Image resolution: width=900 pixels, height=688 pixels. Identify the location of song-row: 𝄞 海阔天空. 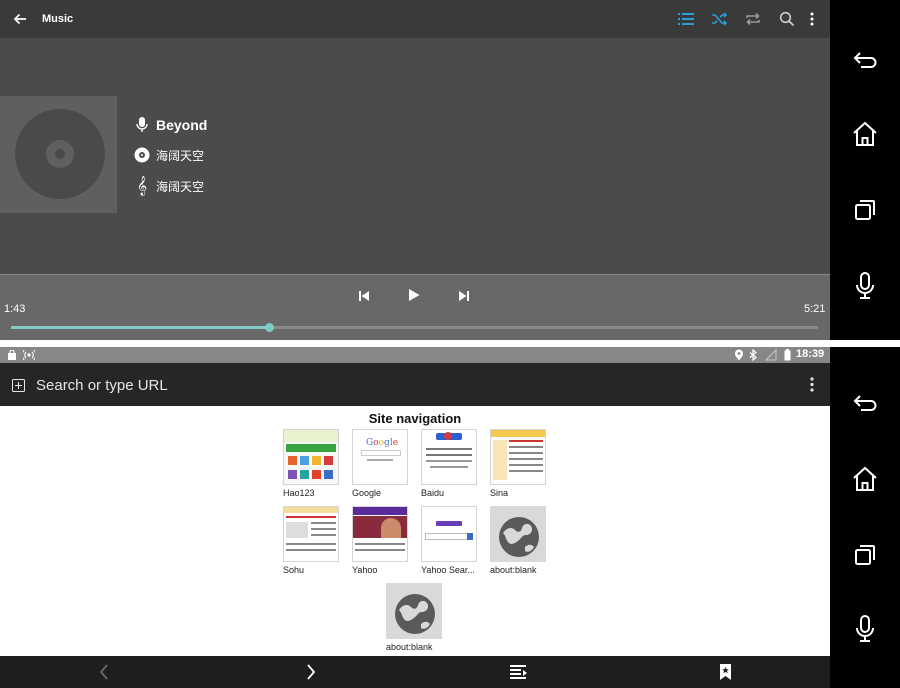
(169, 186).